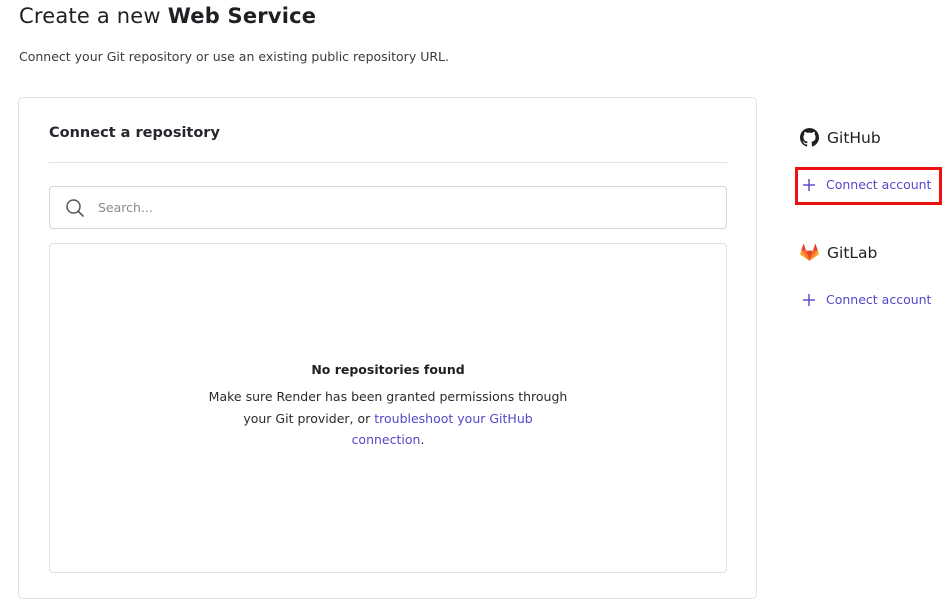 This screenshot has width=950, height=599. I want to click on github-icon, so click(809, 137).